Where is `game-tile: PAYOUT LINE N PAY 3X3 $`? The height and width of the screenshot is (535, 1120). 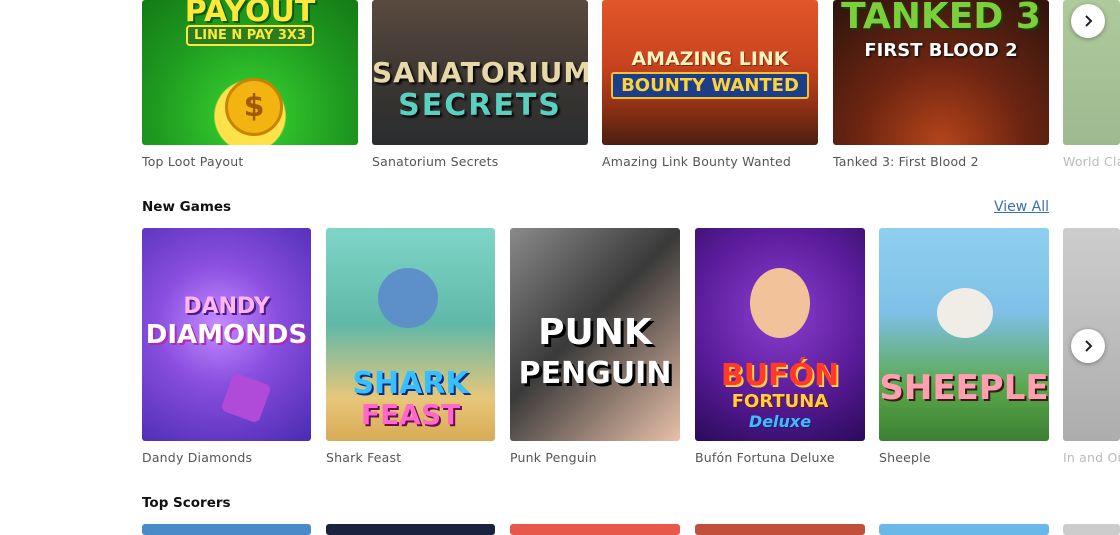 game-tile: PAYOUT LINE N PAY 3X3 $ is located at coordinates (250, 72).